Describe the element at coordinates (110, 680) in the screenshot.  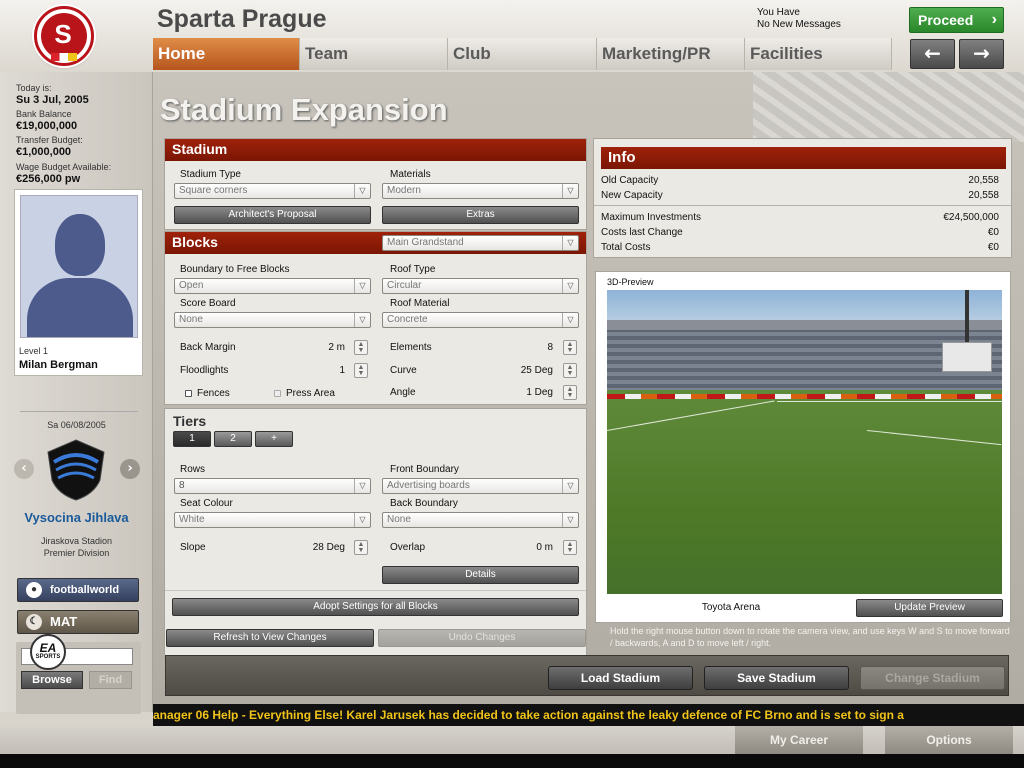
I see `find-button: Find` at that location.